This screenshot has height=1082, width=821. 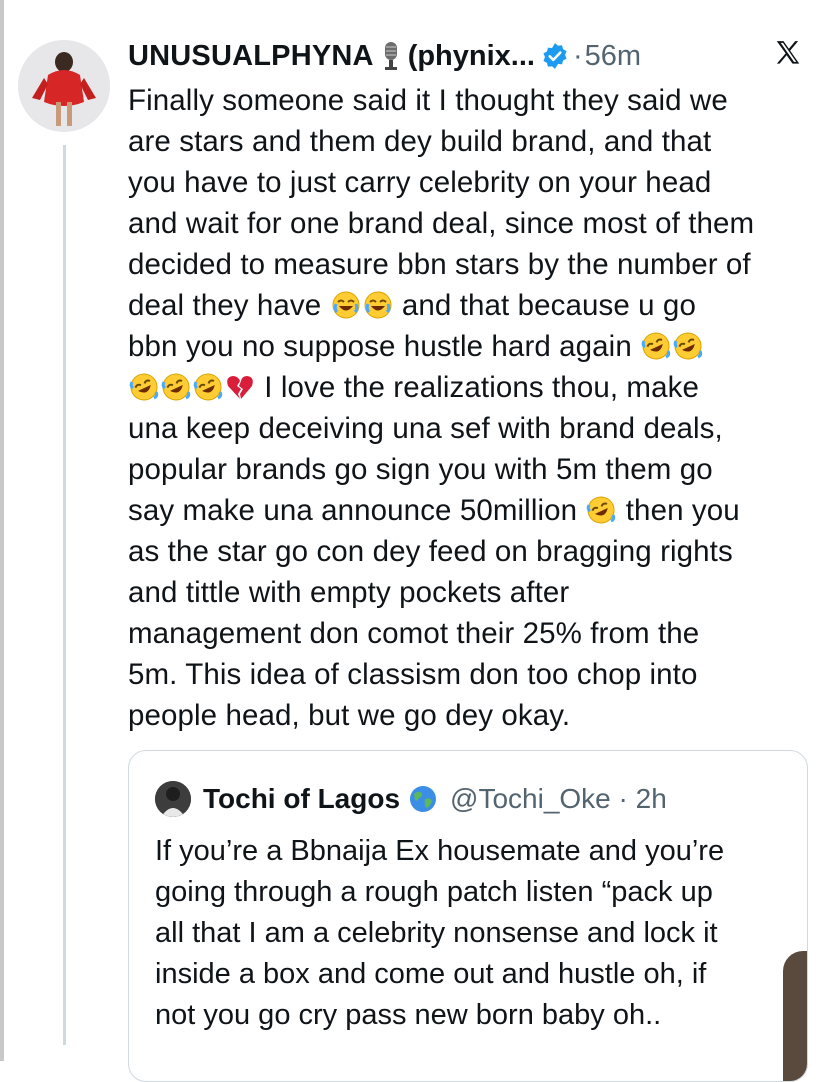 I want to click on quoted-tweet-header: Tochi of Lagos @Tochi_Oke · 2h, so click(x=411, y=799).